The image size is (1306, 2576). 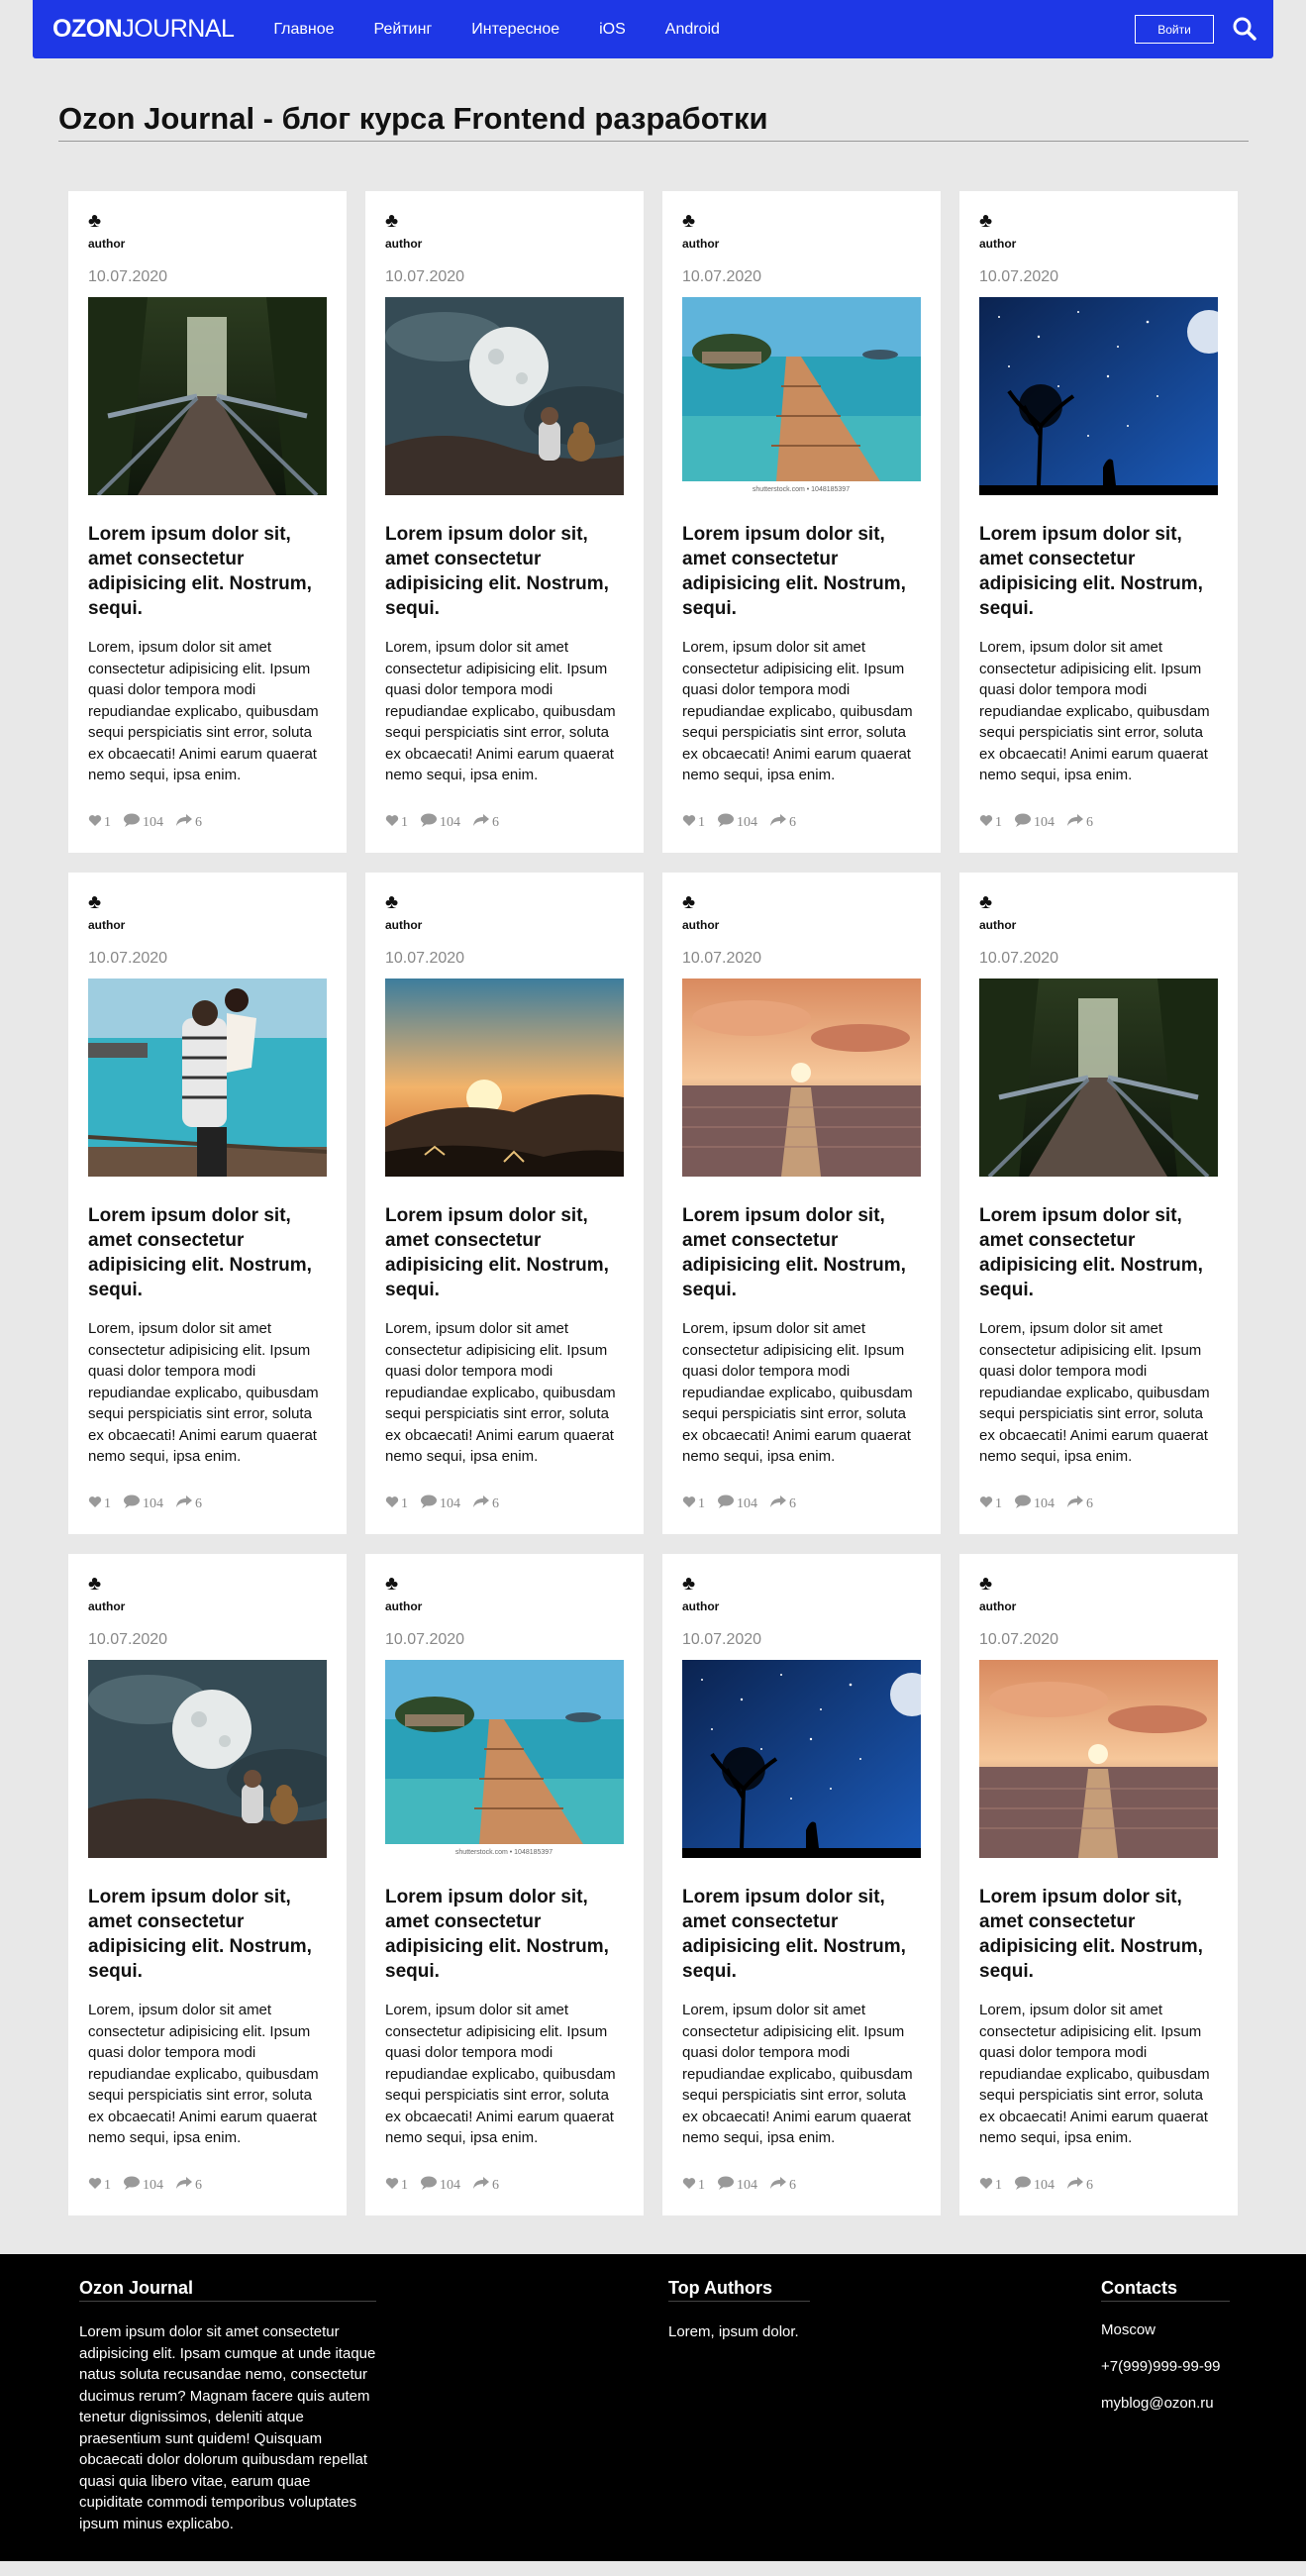 What do you see at coordinates (403, 30) in the screenshot?
I see `nav-link-rating: Рейтинг` at bounding box center [403, 30].